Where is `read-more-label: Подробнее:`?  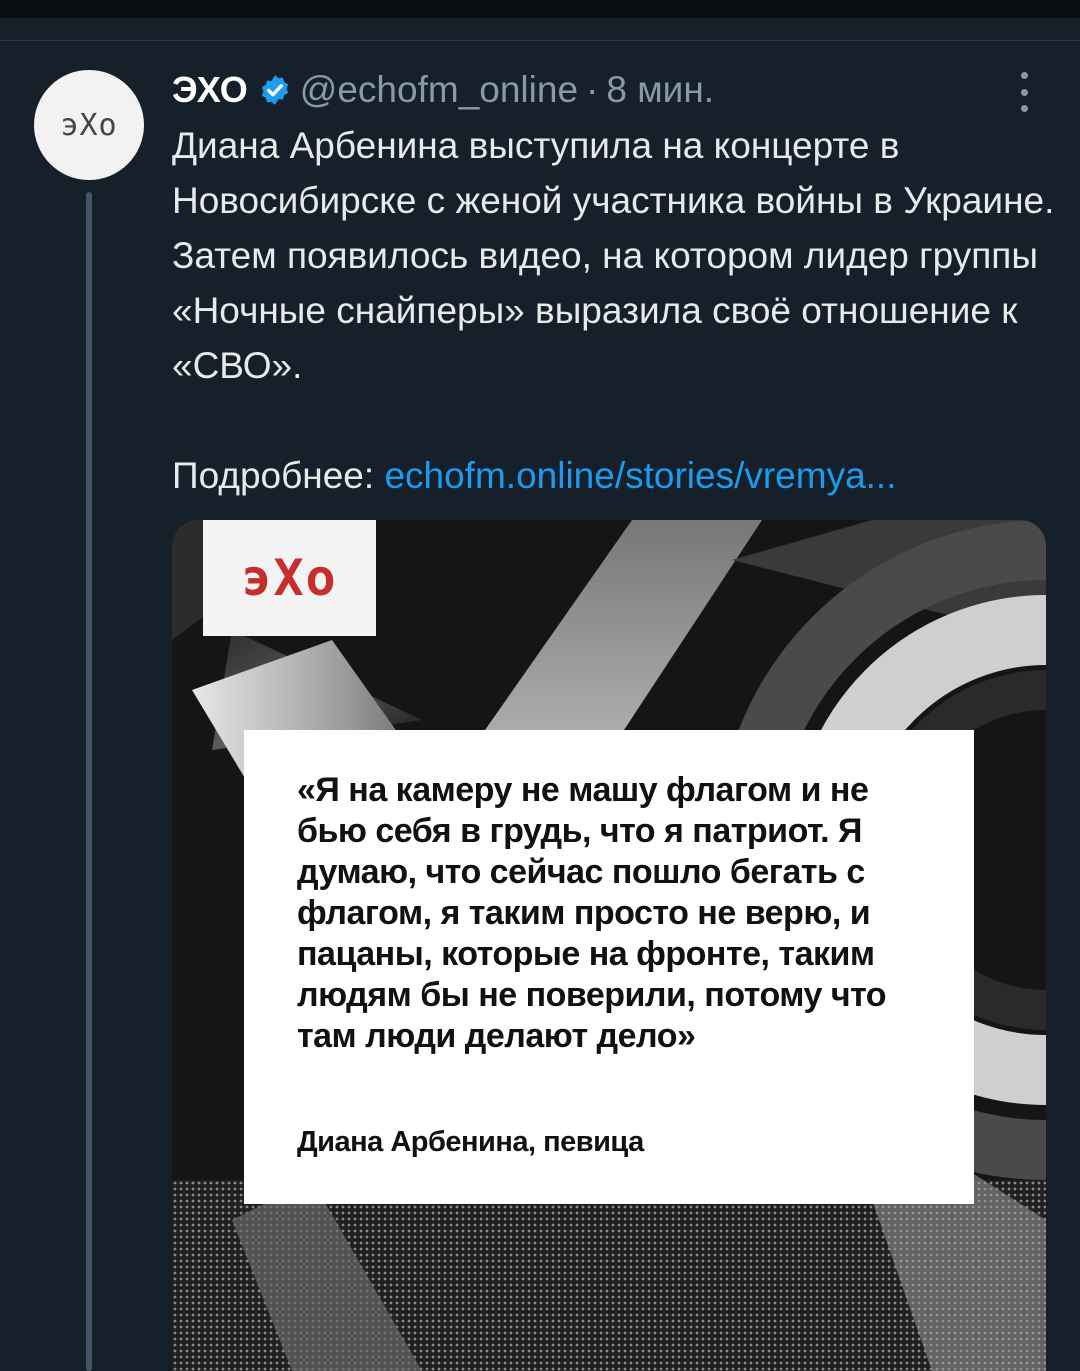
read-more-label: Подробнее: is located at coordinates (273, 475).